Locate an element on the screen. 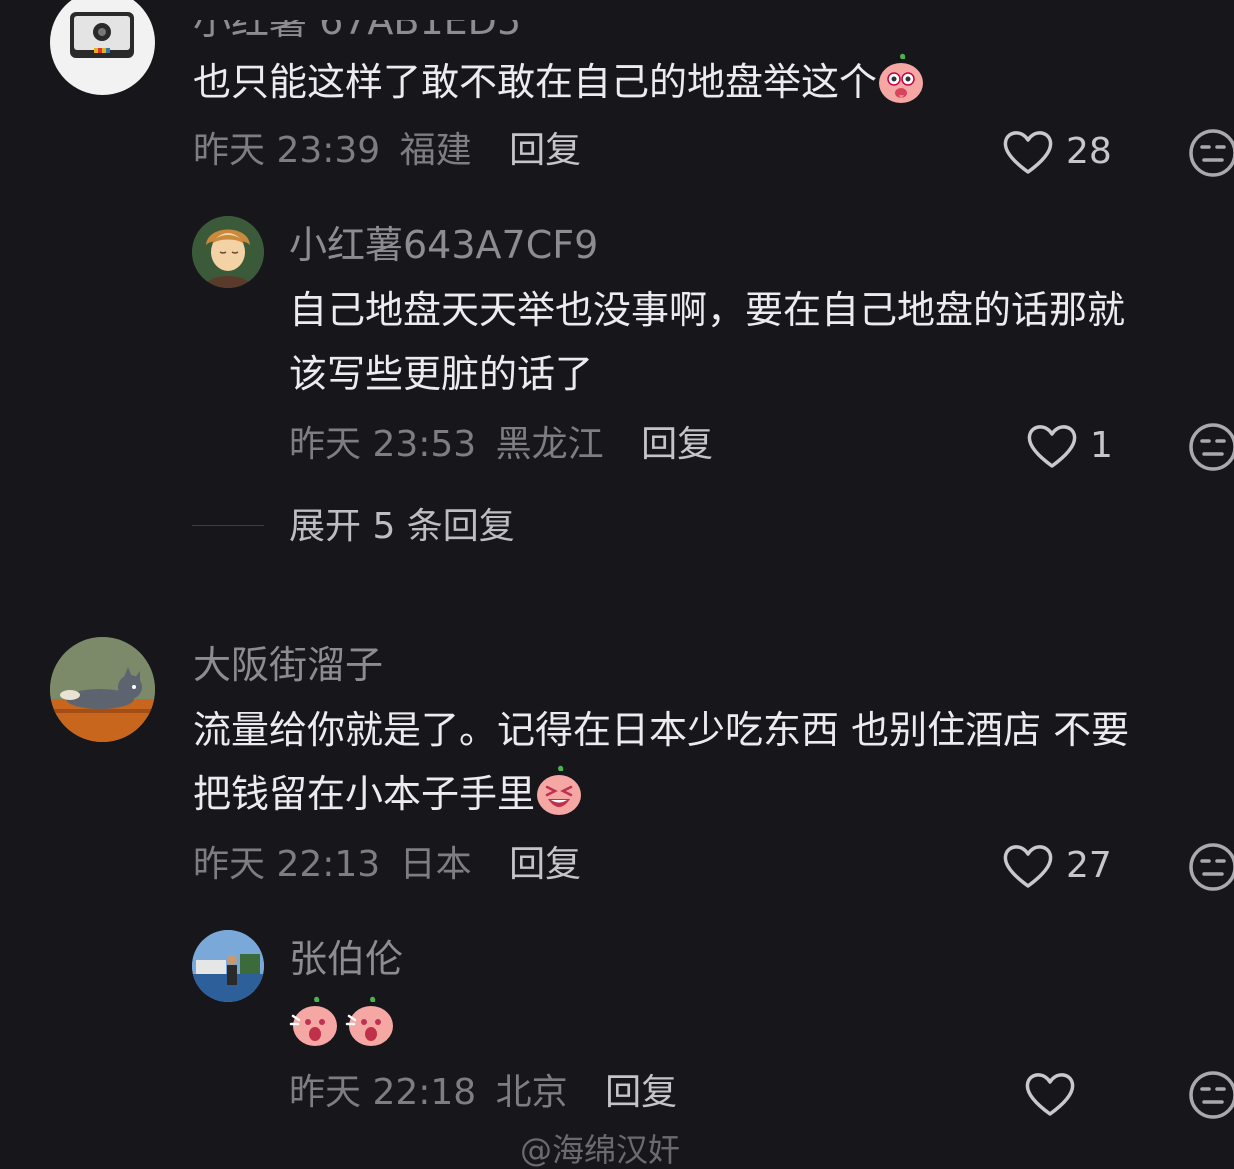 The width and height of the screenshot is (1234, 1169). reply-meta: 昨天 23:53 黑龙江 回复 is located at coordinates (501, 445).